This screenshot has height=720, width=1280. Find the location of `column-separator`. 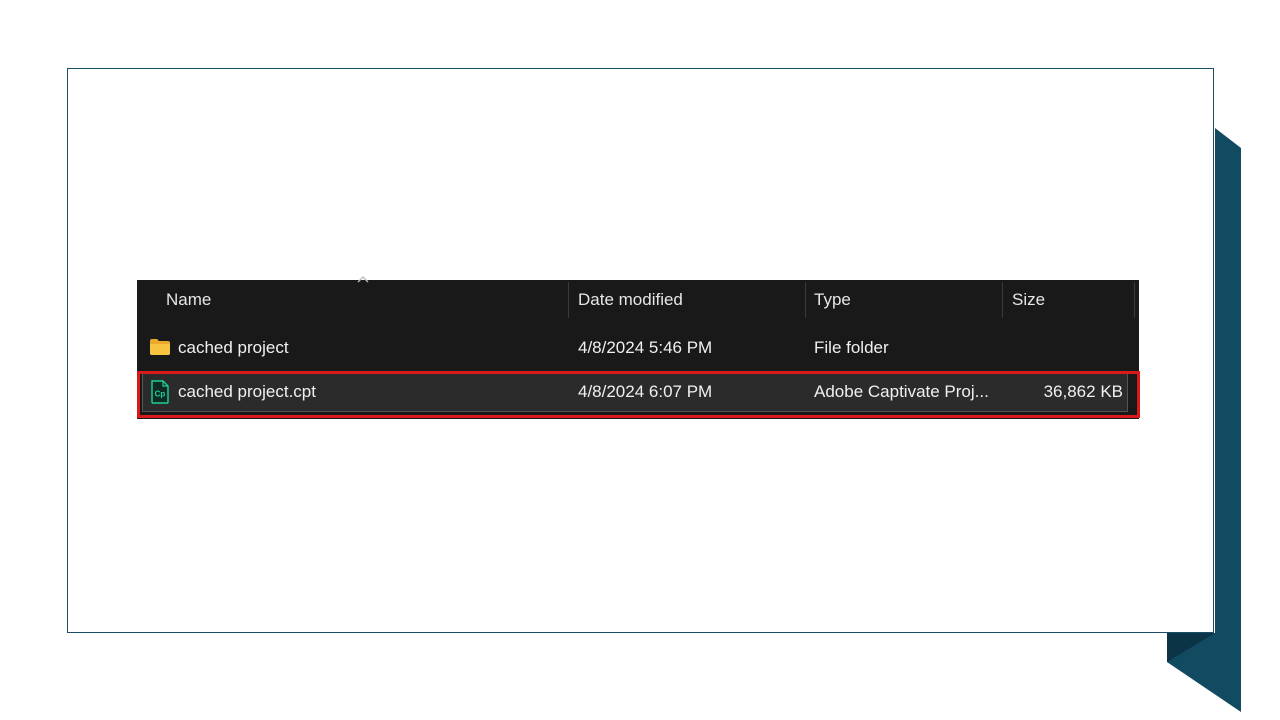

column-separator is located at coordinates (1134, 300).